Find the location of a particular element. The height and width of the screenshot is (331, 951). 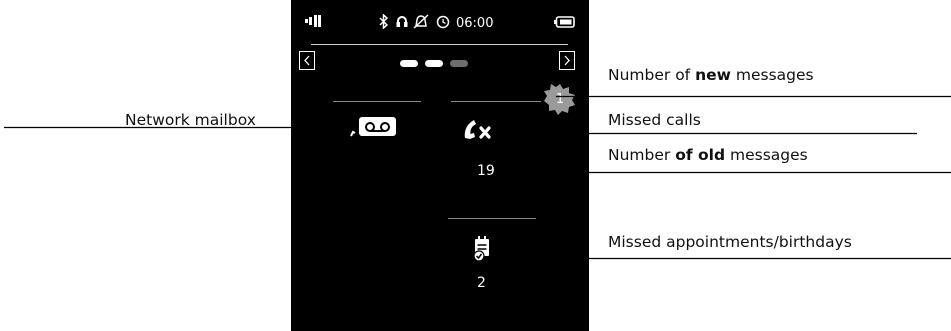

label-old-messages-emphasis: of old is located at coordinates (700, 155).